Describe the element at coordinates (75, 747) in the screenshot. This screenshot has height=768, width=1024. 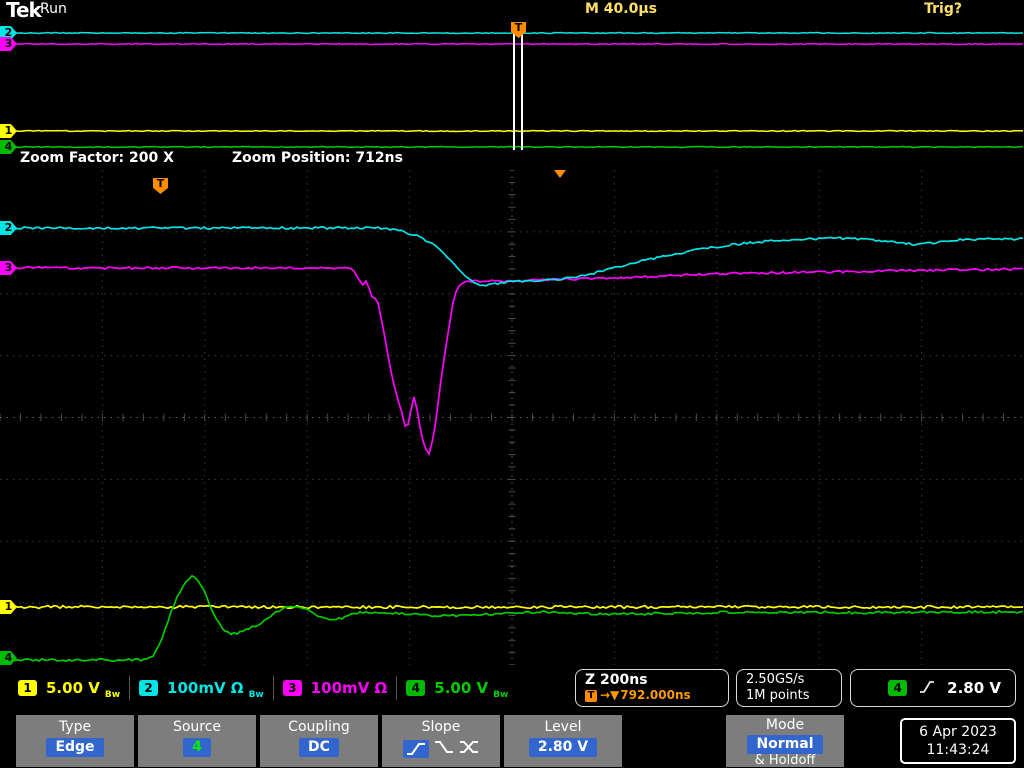
I see `menu-type-value: Edge` at that location.